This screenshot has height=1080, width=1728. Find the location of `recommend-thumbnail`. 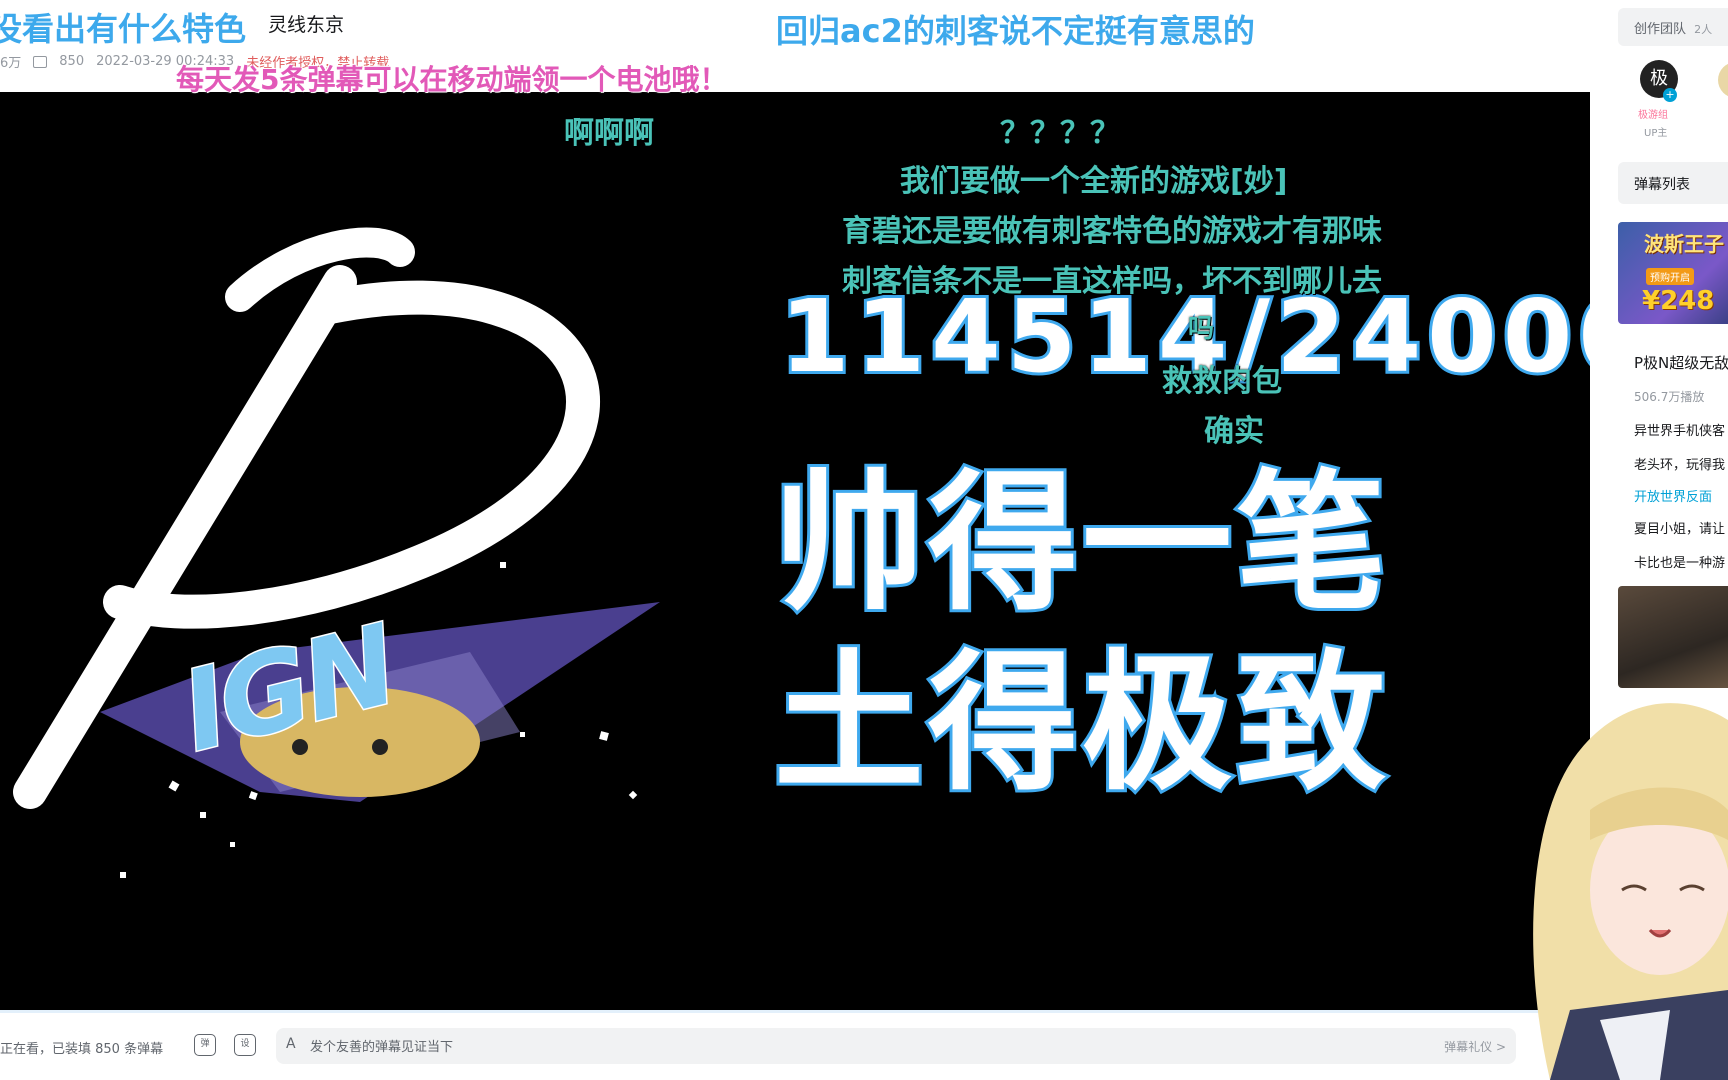

recommend-thumbnail is located at coordinates (1673, 637).